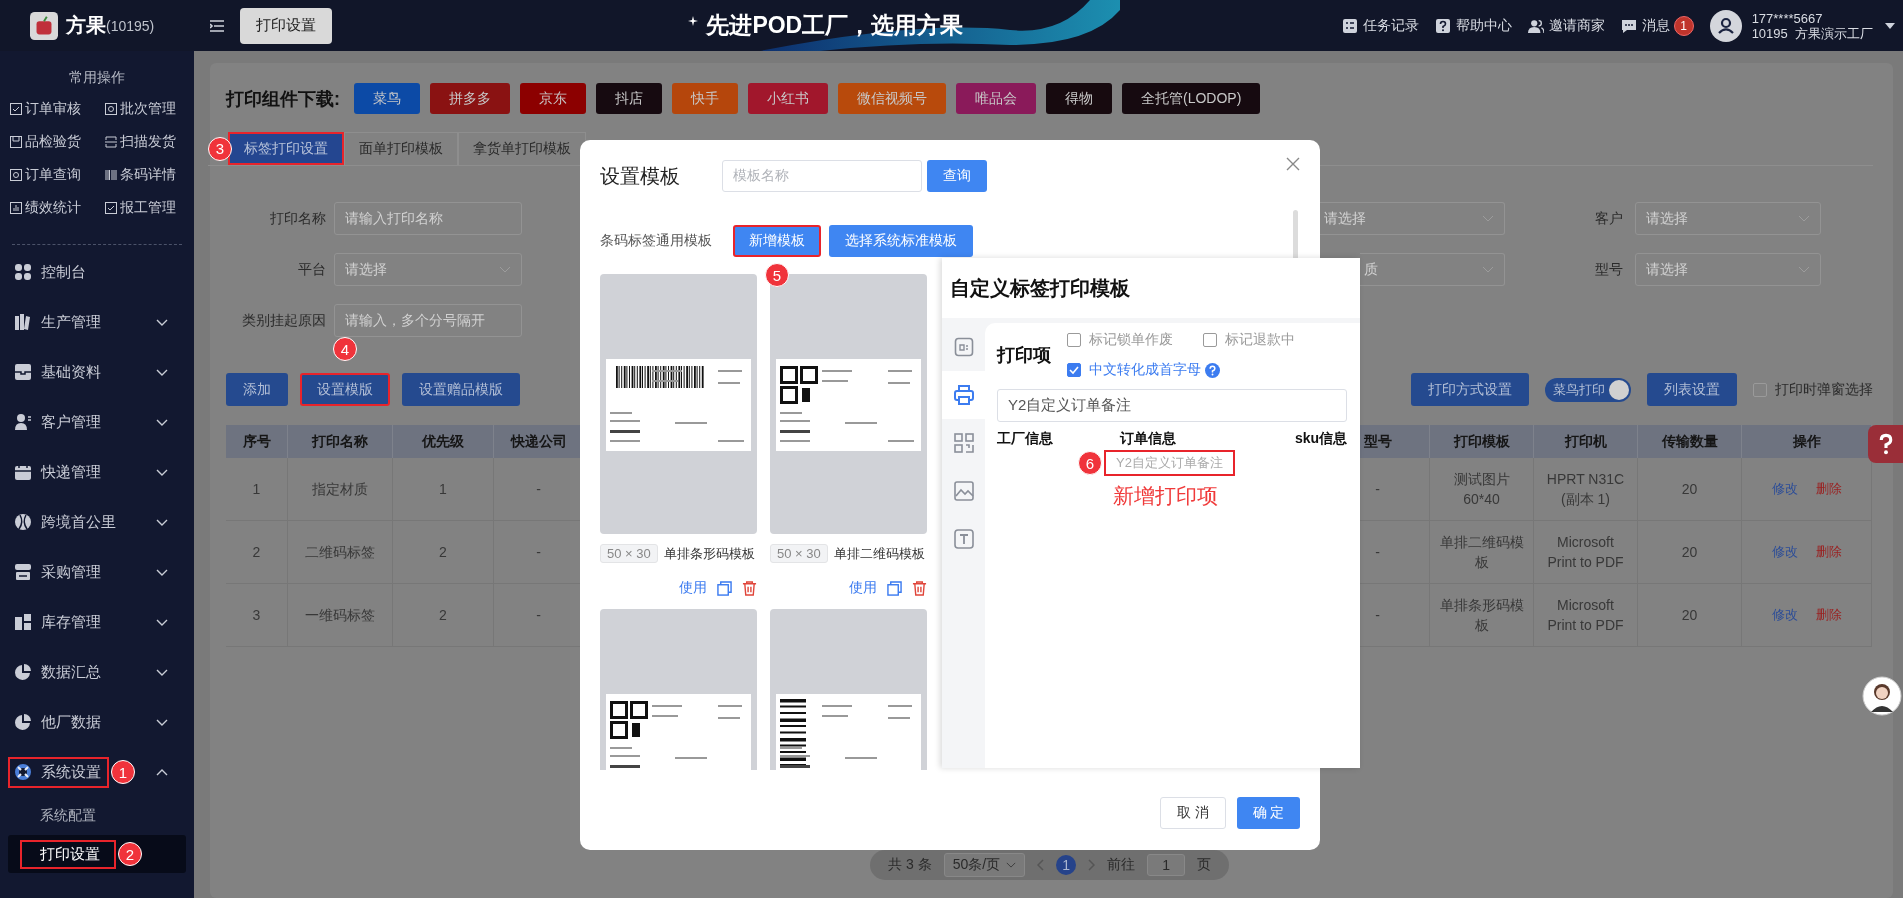  What do you see at coordinates (1882, 696) in the screenshot?
I see `assistant-avatar-icon` at bounding box center [1882, 696].